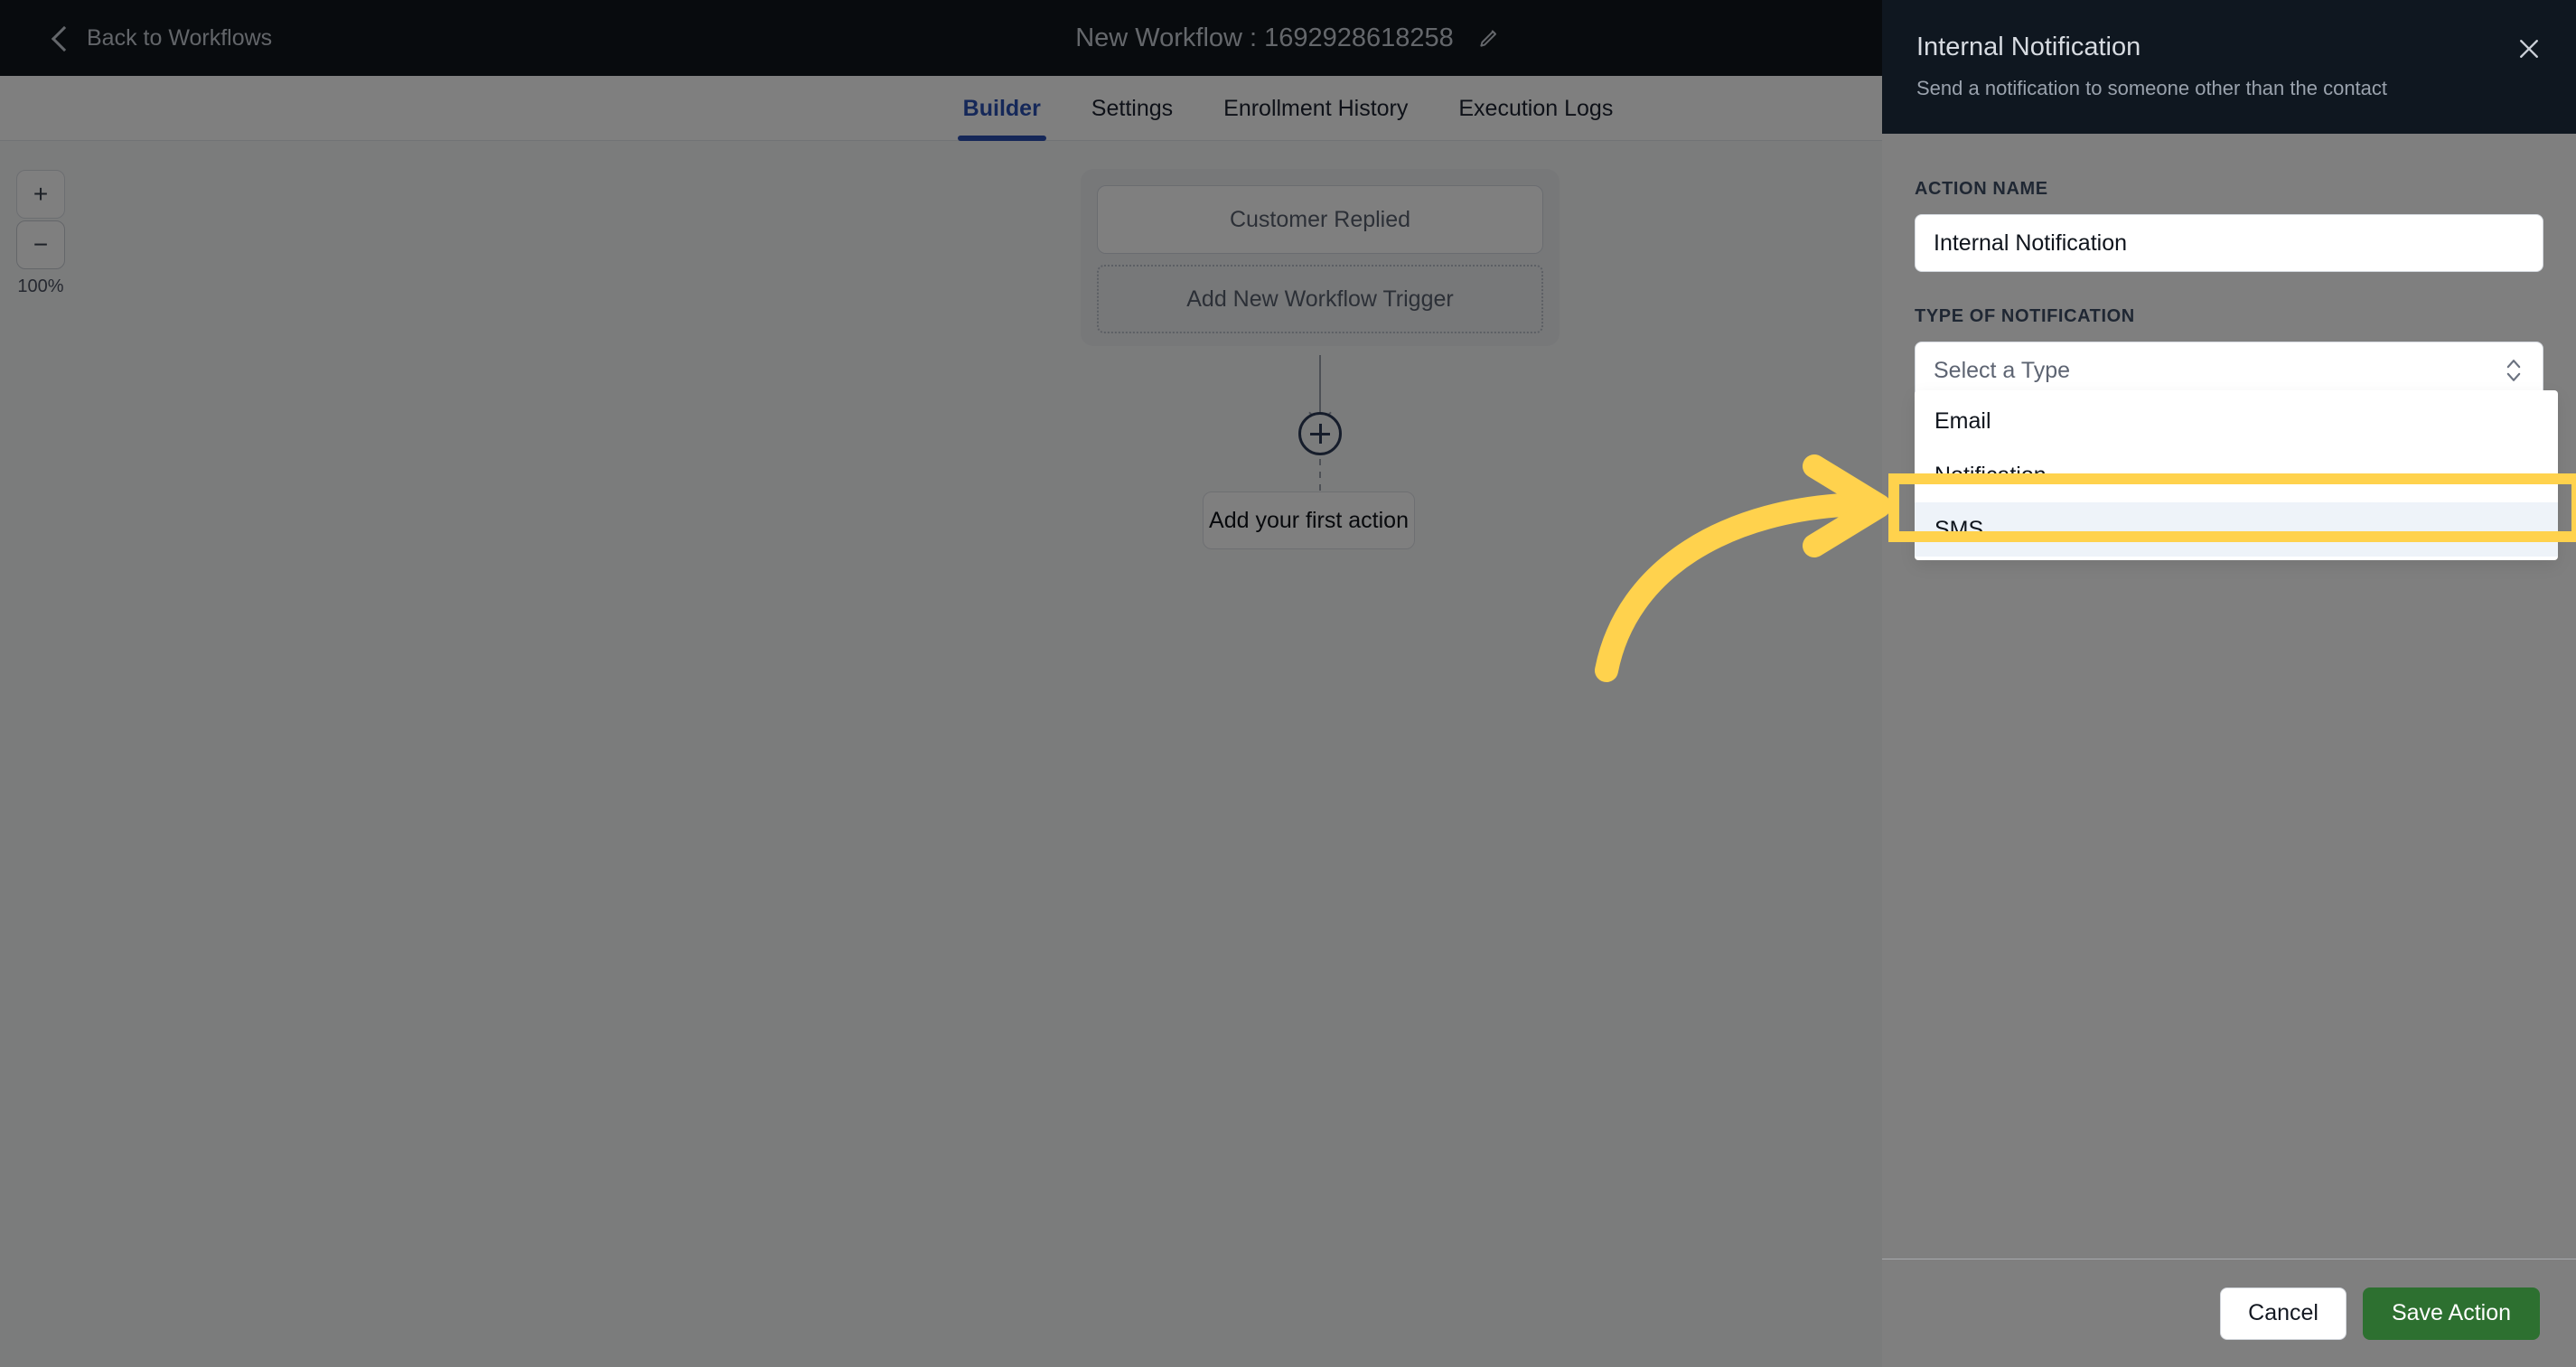 The width and height of the screenshot is (2576, 1367). Describe the element at coordinates (2236, 421) in the screenshot. I see `option-email: Email` at that location.